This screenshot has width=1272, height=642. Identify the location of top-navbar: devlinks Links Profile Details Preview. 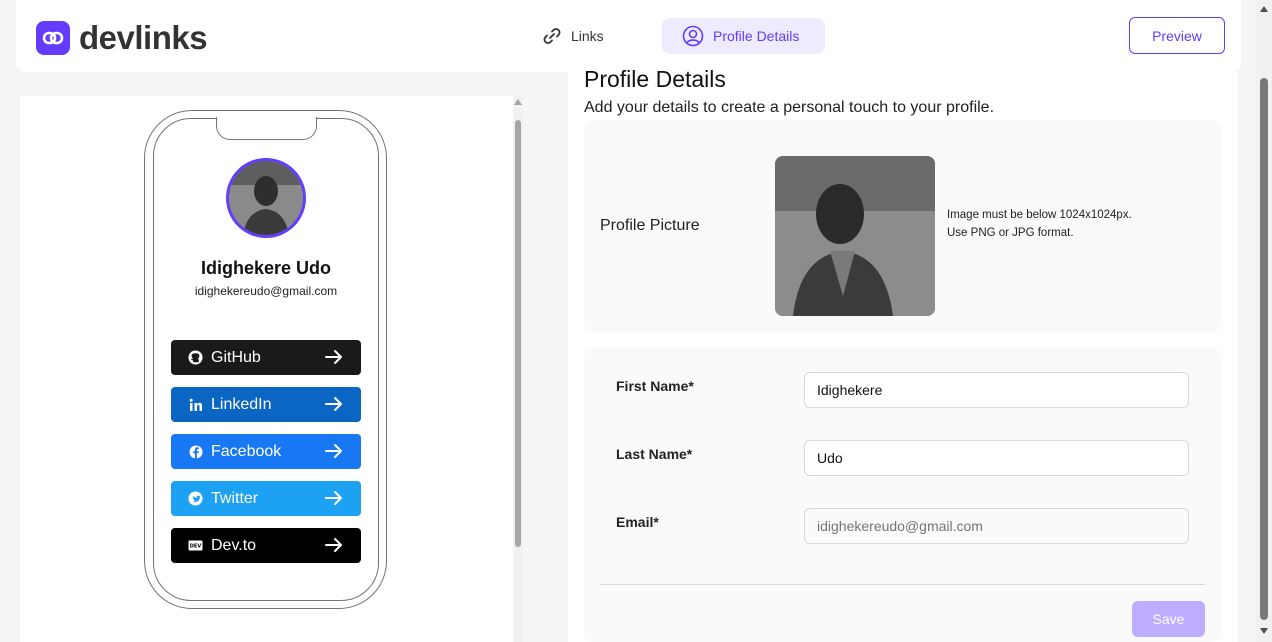
(628, 36).